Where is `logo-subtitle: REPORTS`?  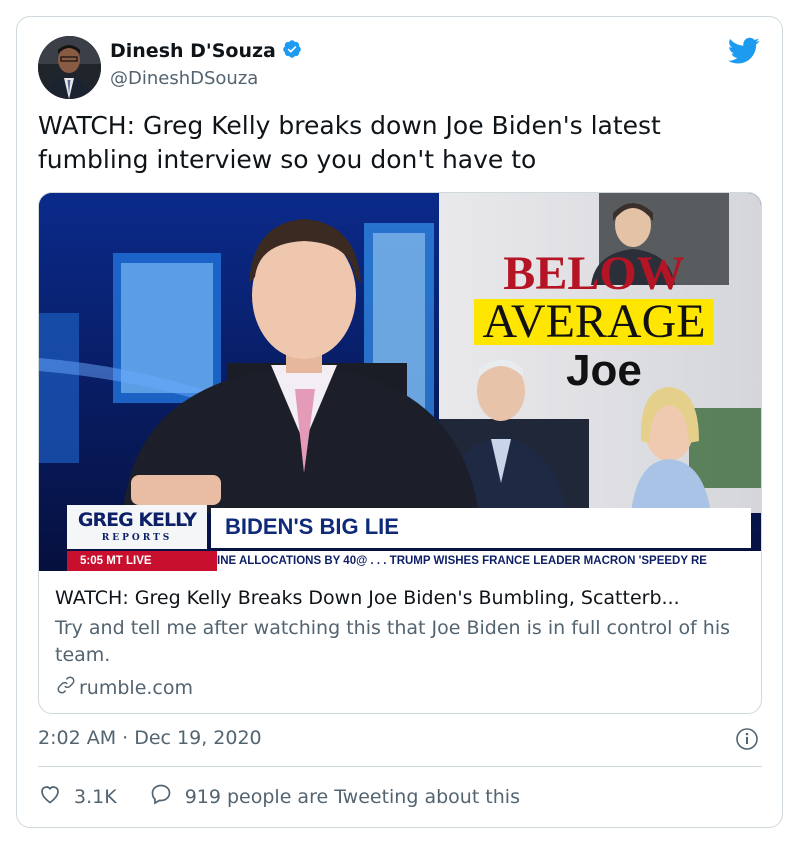
logo-subtitle: REPORTS is located at coordinates (137, 538).